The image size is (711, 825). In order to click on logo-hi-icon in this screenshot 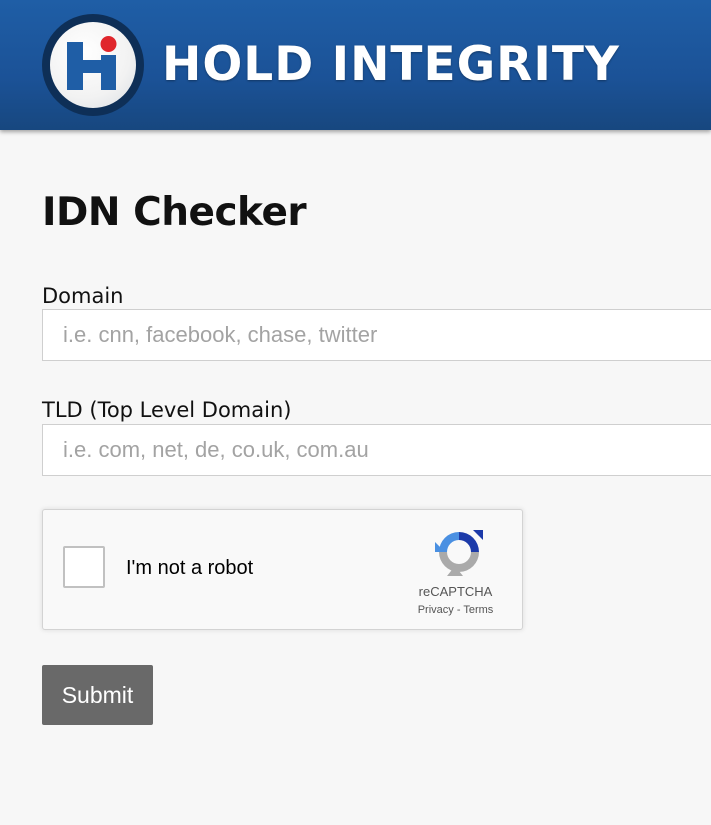, I will do `click(92, 63)`.